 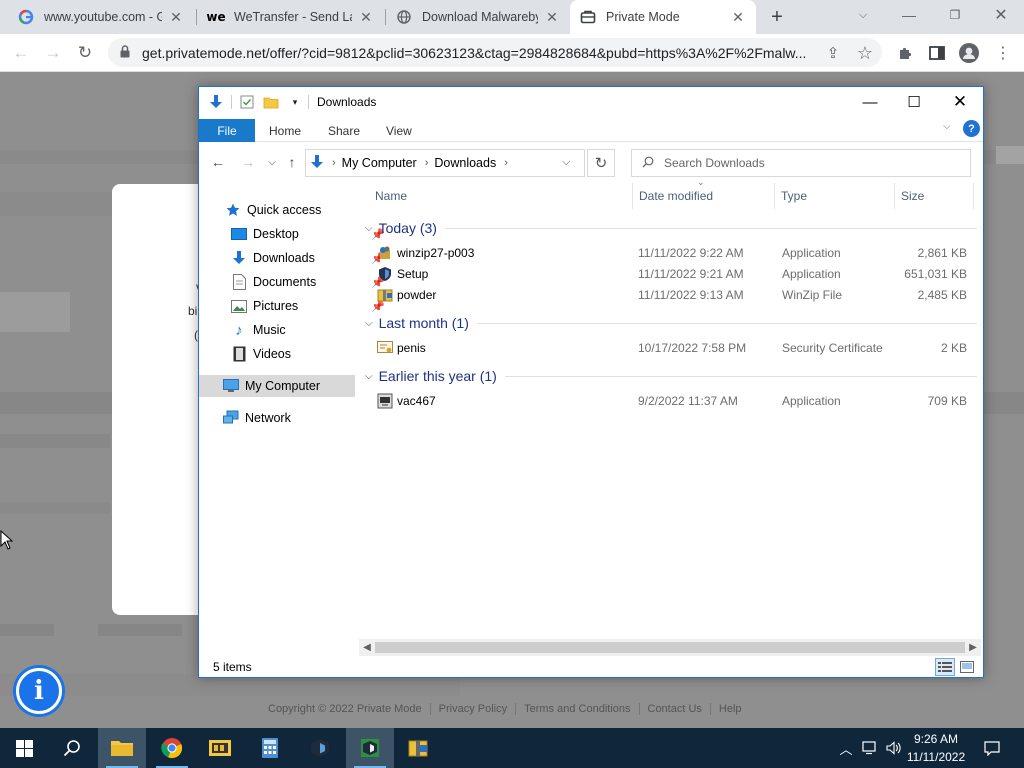 I want to click on bookmark-star-icon: ☆, so click(x=865, y=53).